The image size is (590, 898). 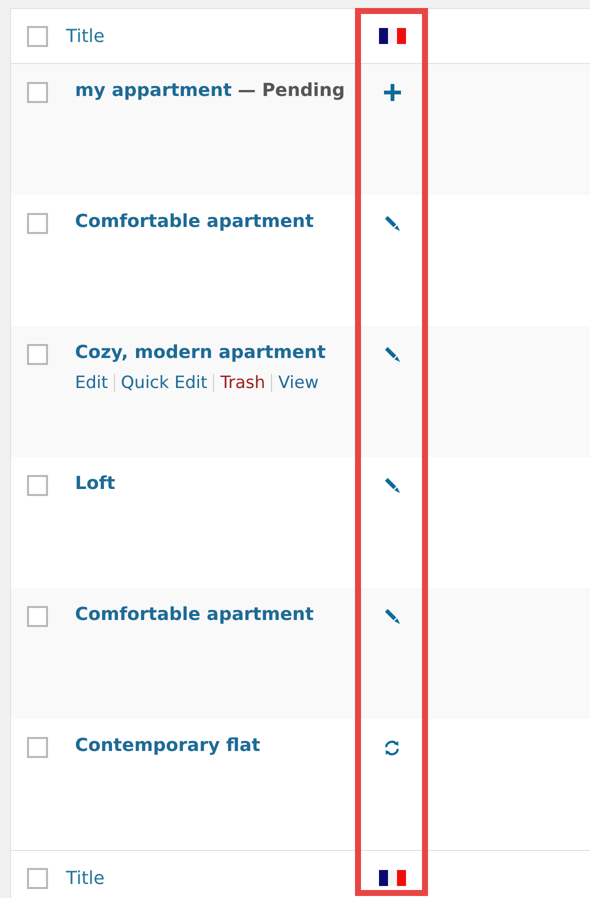 What do you see at coordinates (298, 383) in the screenshot?
I see `row-action-link: View` at bounding box center [298, 383].